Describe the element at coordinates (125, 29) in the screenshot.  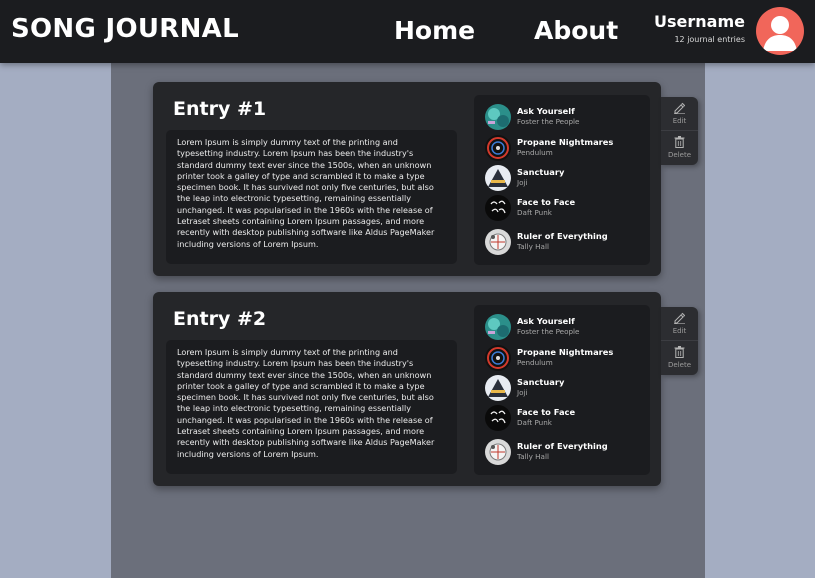
I see `app-brand: SONG JOURNAL` at that location.